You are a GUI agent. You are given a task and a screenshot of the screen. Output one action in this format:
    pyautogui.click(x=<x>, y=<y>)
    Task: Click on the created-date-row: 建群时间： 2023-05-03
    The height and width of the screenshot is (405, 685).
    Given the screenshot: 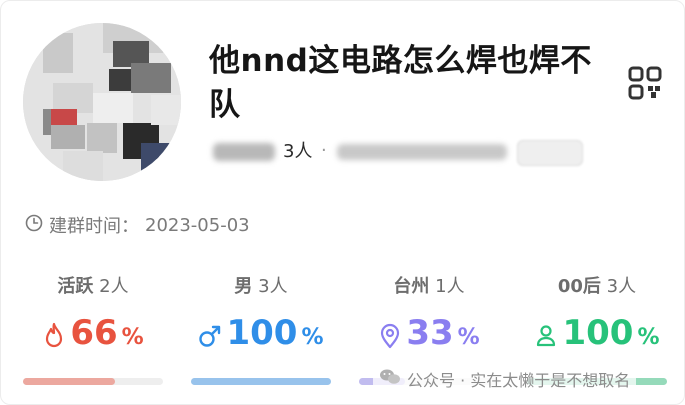 What is the action you would take?
    pyautogui.click(x=137, y=225)
    